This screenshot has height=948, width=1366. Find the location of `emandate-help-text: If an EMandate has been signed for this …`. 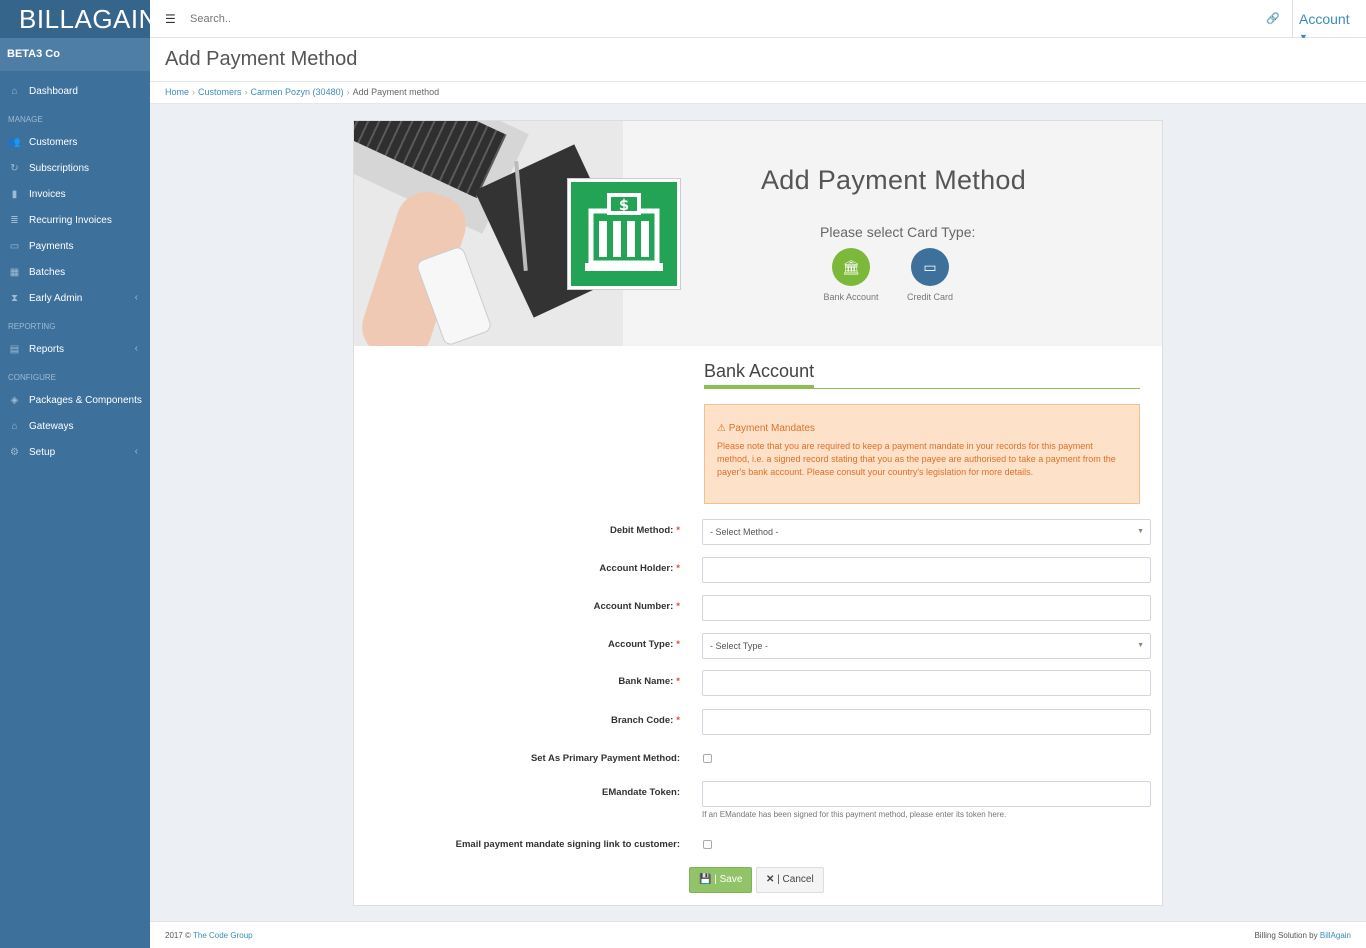

emandate-help-text: If an EMandate has been signed for this … is located at coordinates (854, 814).